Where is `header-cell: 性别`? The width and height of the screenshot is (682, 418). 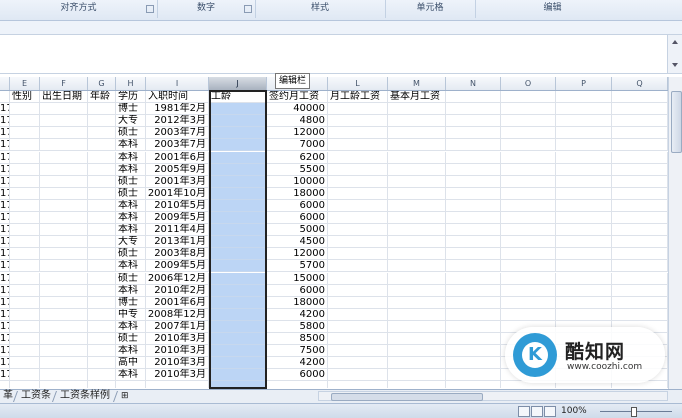
header-cell: 性别 is located at coordinates (25, 97).